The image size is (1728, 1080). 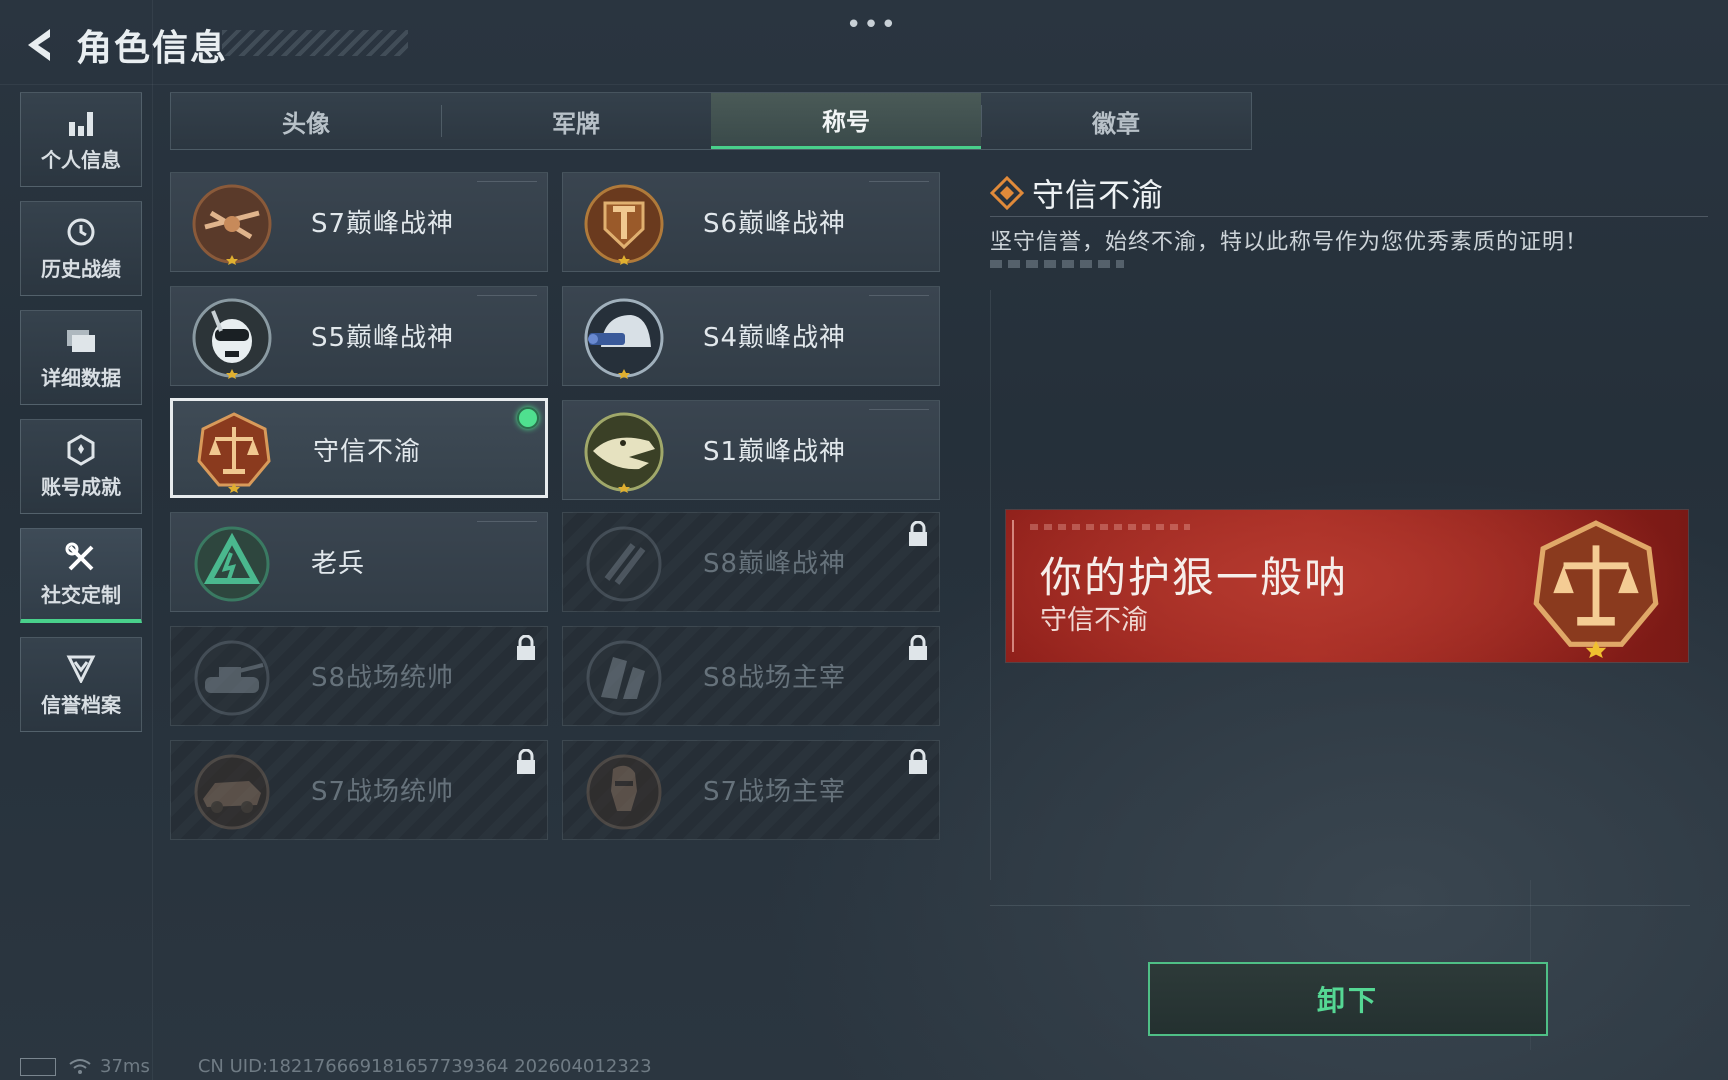 I want to click on title-card-s7-dominator: S7战场主宰, so click(x=751, y=790).